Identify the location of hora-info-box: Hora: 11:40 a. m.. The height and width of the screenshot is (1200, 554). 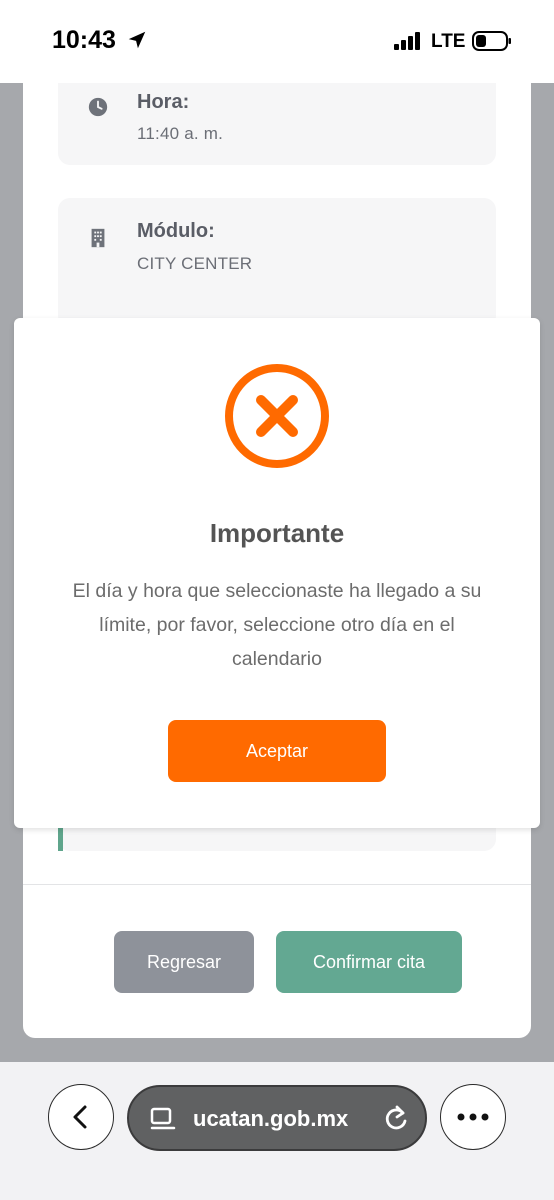
(277, 124).